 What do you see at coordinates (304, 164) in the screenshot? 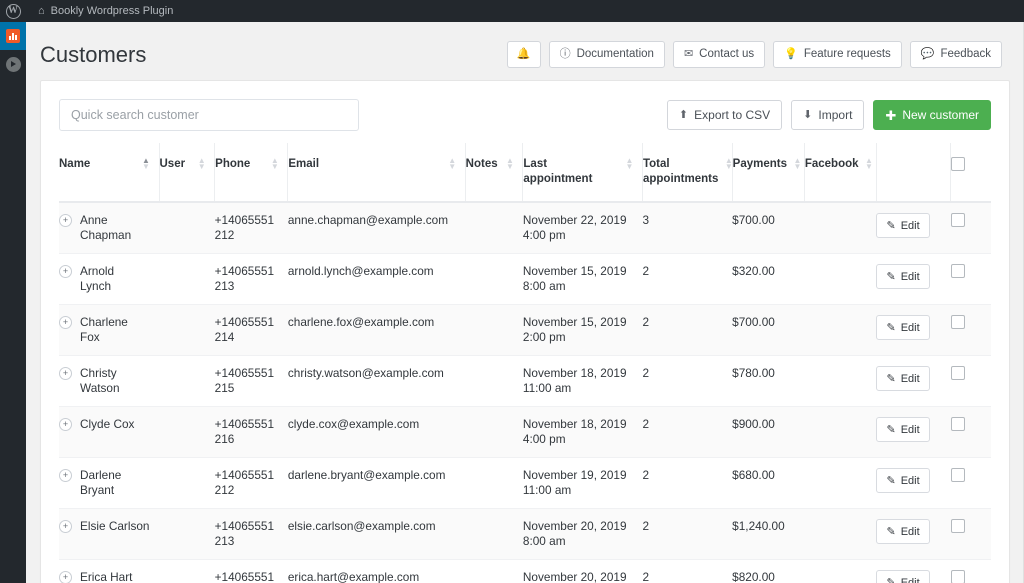
I see `column-label: Email` at bounding box center [304, 164].